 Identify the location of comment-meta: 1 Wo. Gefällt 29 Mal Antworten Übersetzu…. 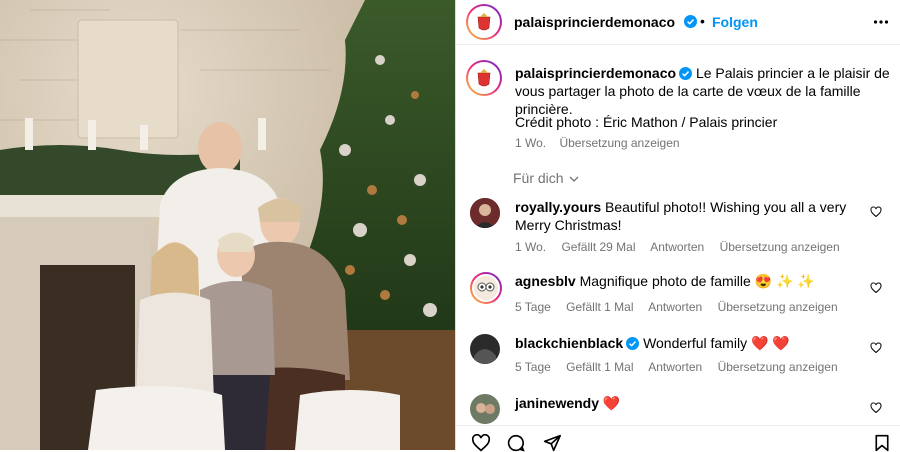
(683, 247).